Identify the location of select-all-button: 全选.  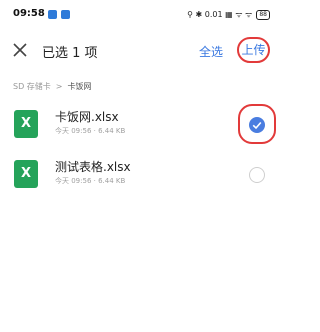
(211, 51).